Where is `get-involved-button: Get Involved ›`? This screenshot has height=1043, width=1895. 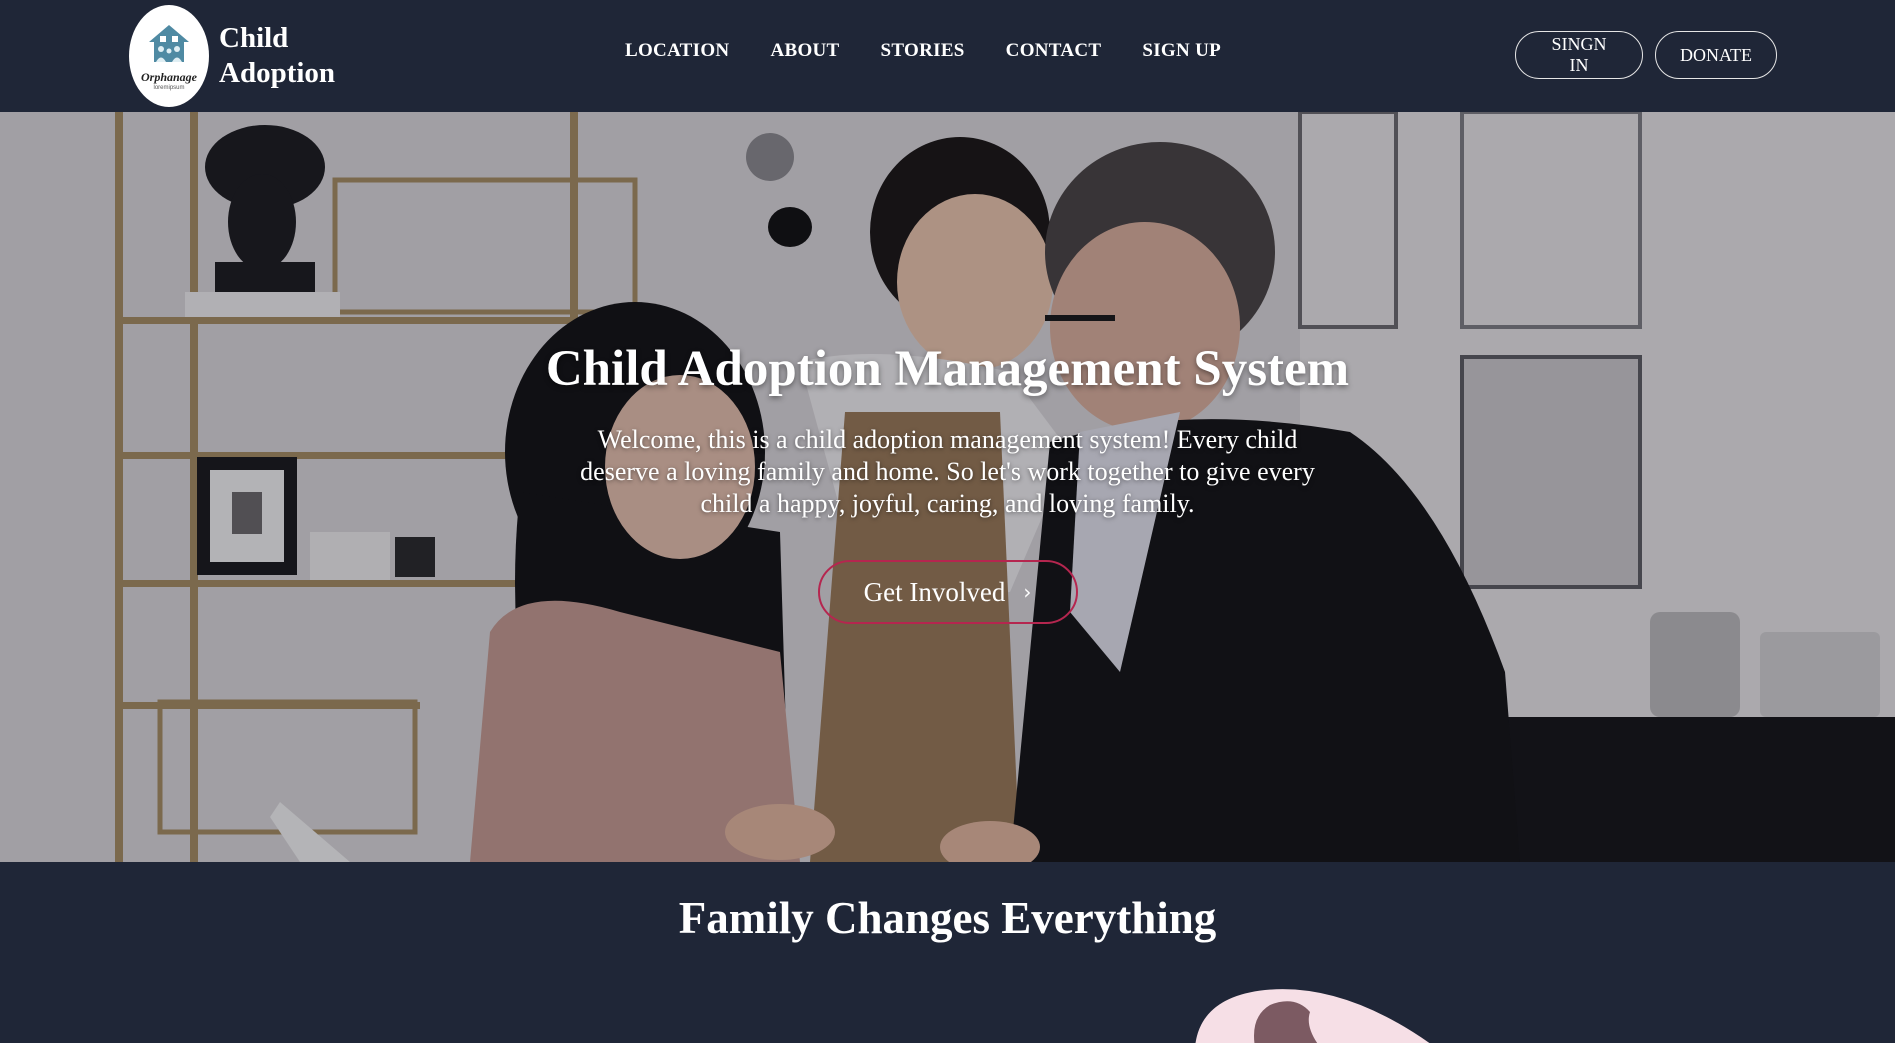 get-involved-button: Get Involved › is located at coordinates (947, 592).